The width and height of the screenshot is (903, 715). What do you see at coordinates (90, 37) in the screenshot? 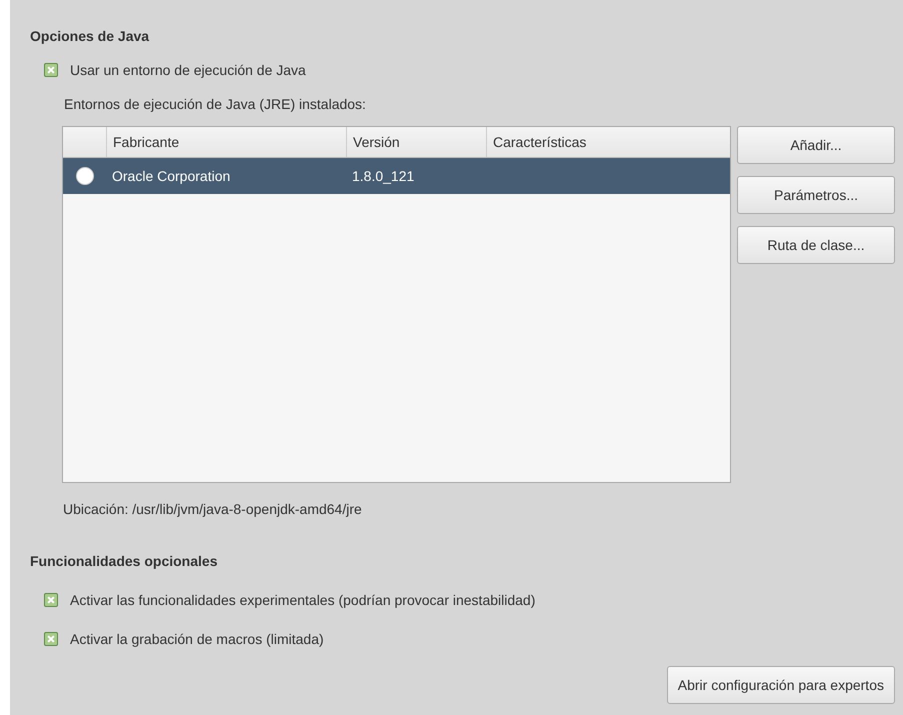
I see `section-title: Opciones de Java` at bounding box center [90, 37].